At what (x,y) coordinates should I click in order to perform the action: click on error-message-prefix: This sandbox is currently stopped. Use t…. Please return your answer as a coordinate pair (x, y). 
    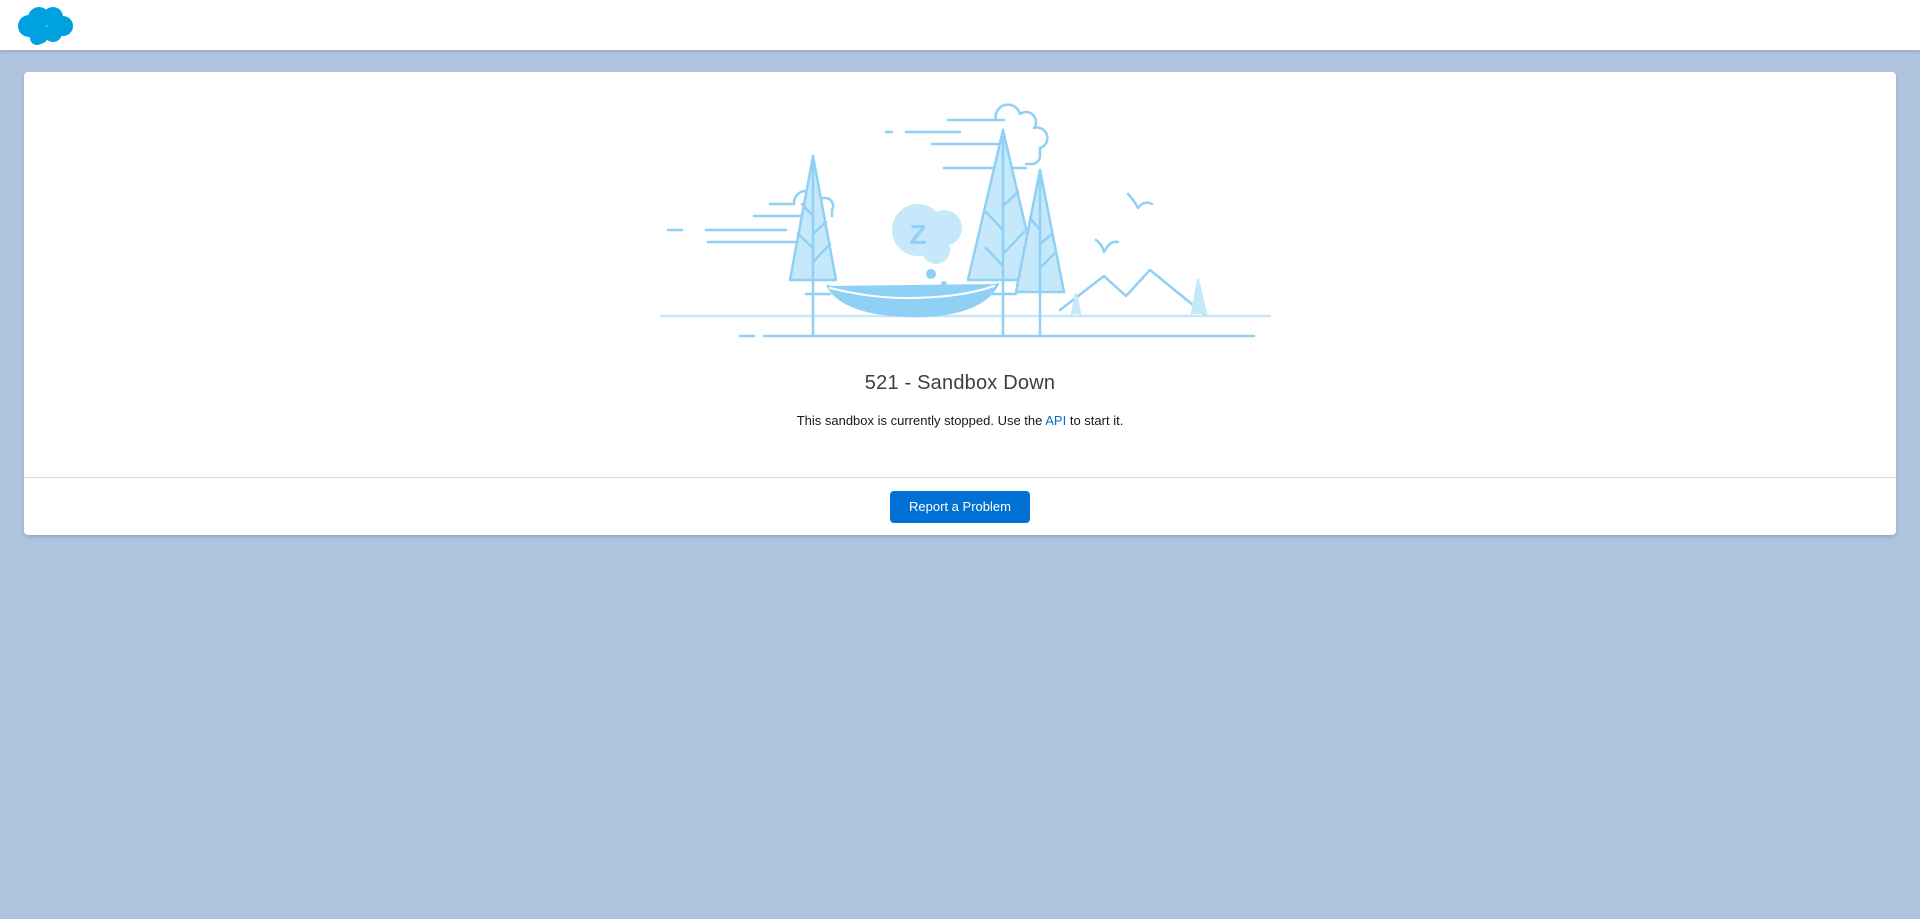
    Looking at the image, I should click on (921, 420).